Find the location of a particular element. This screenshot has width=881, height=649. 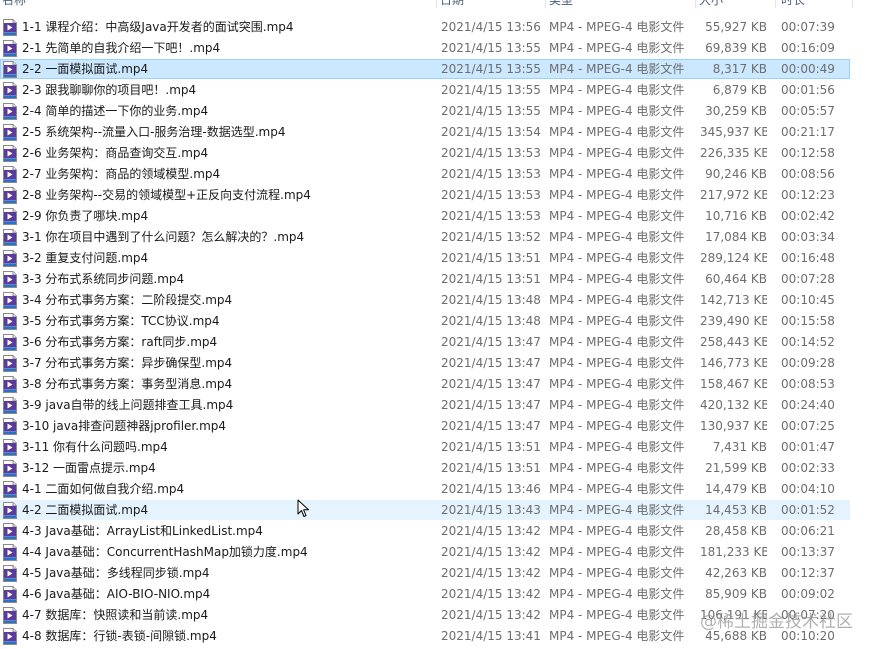

file-name: 3-3 分布式系统同步问题.mp4 is located at coordinates (227, 279).